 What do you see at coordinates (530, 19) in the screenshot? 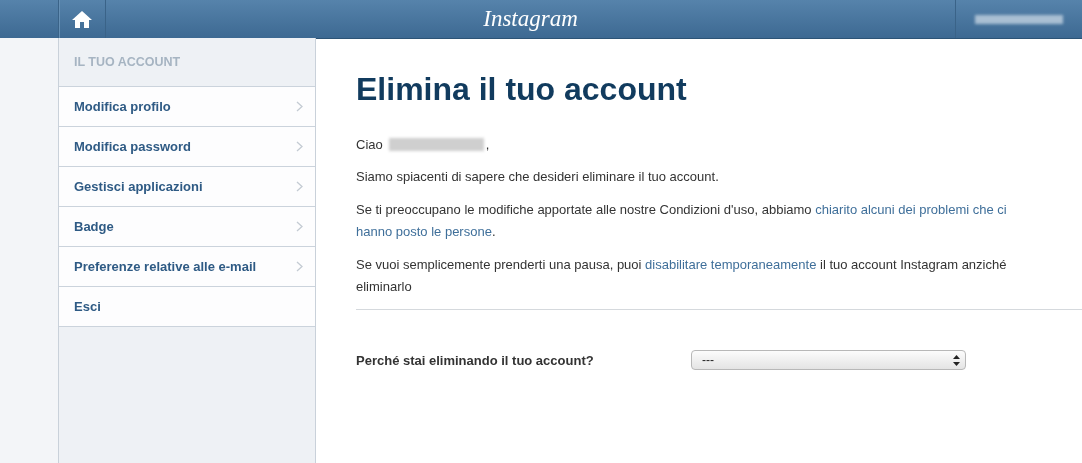
I see `logo: Instagram` at bounding box center [530, 19].